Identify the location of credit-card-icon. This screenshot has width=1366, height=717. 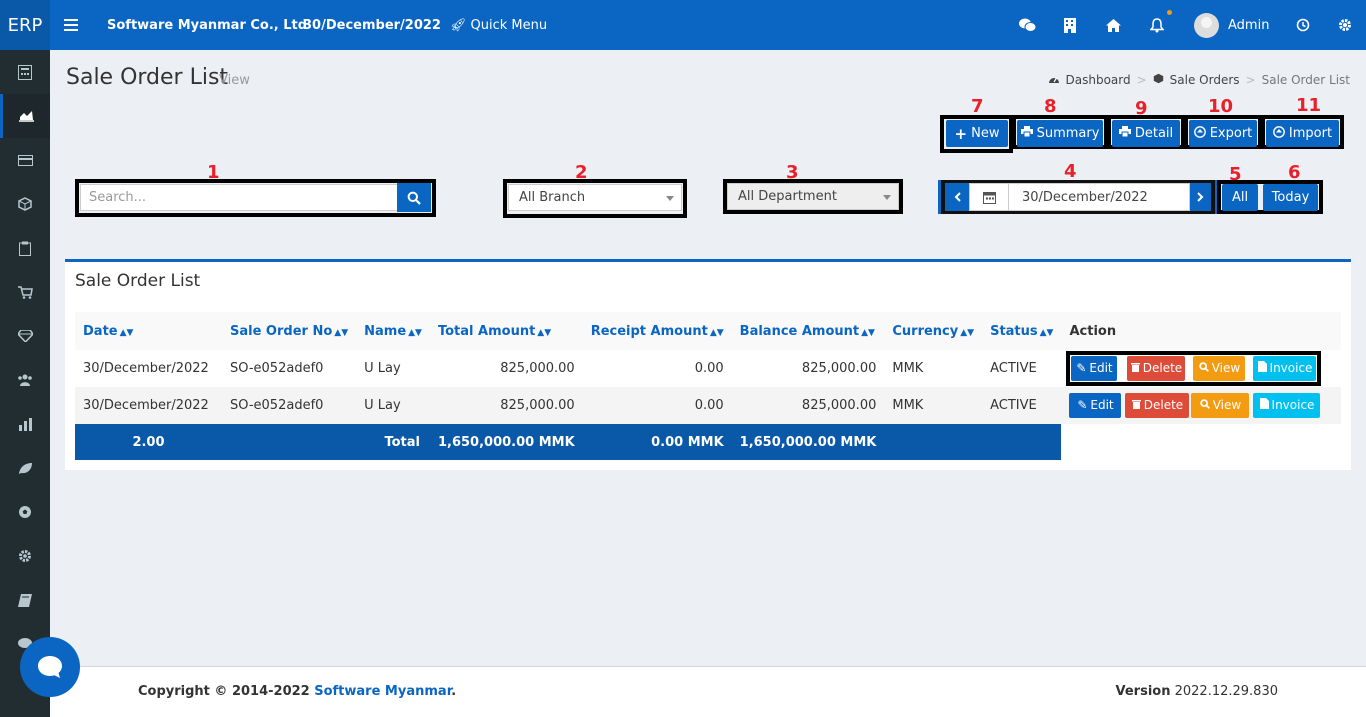
(25, 160).